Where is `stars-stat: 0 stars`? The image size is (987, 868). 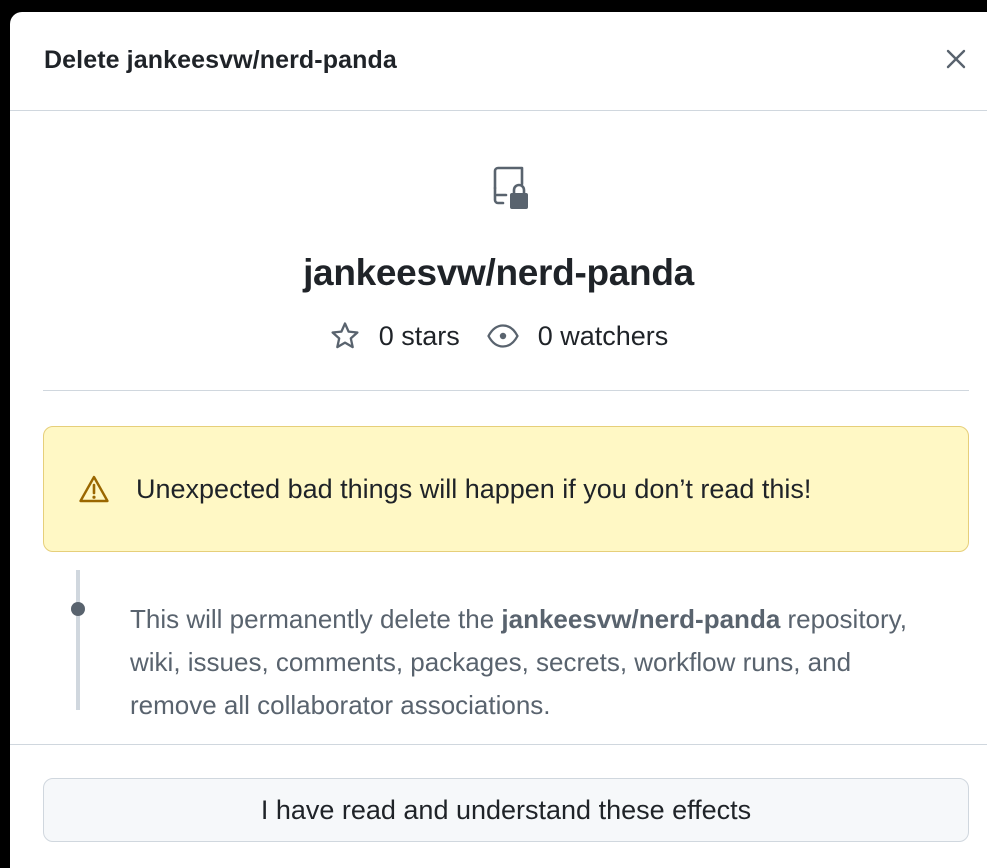 stars-stat: 0 stars is located at coordinates (394, 336).